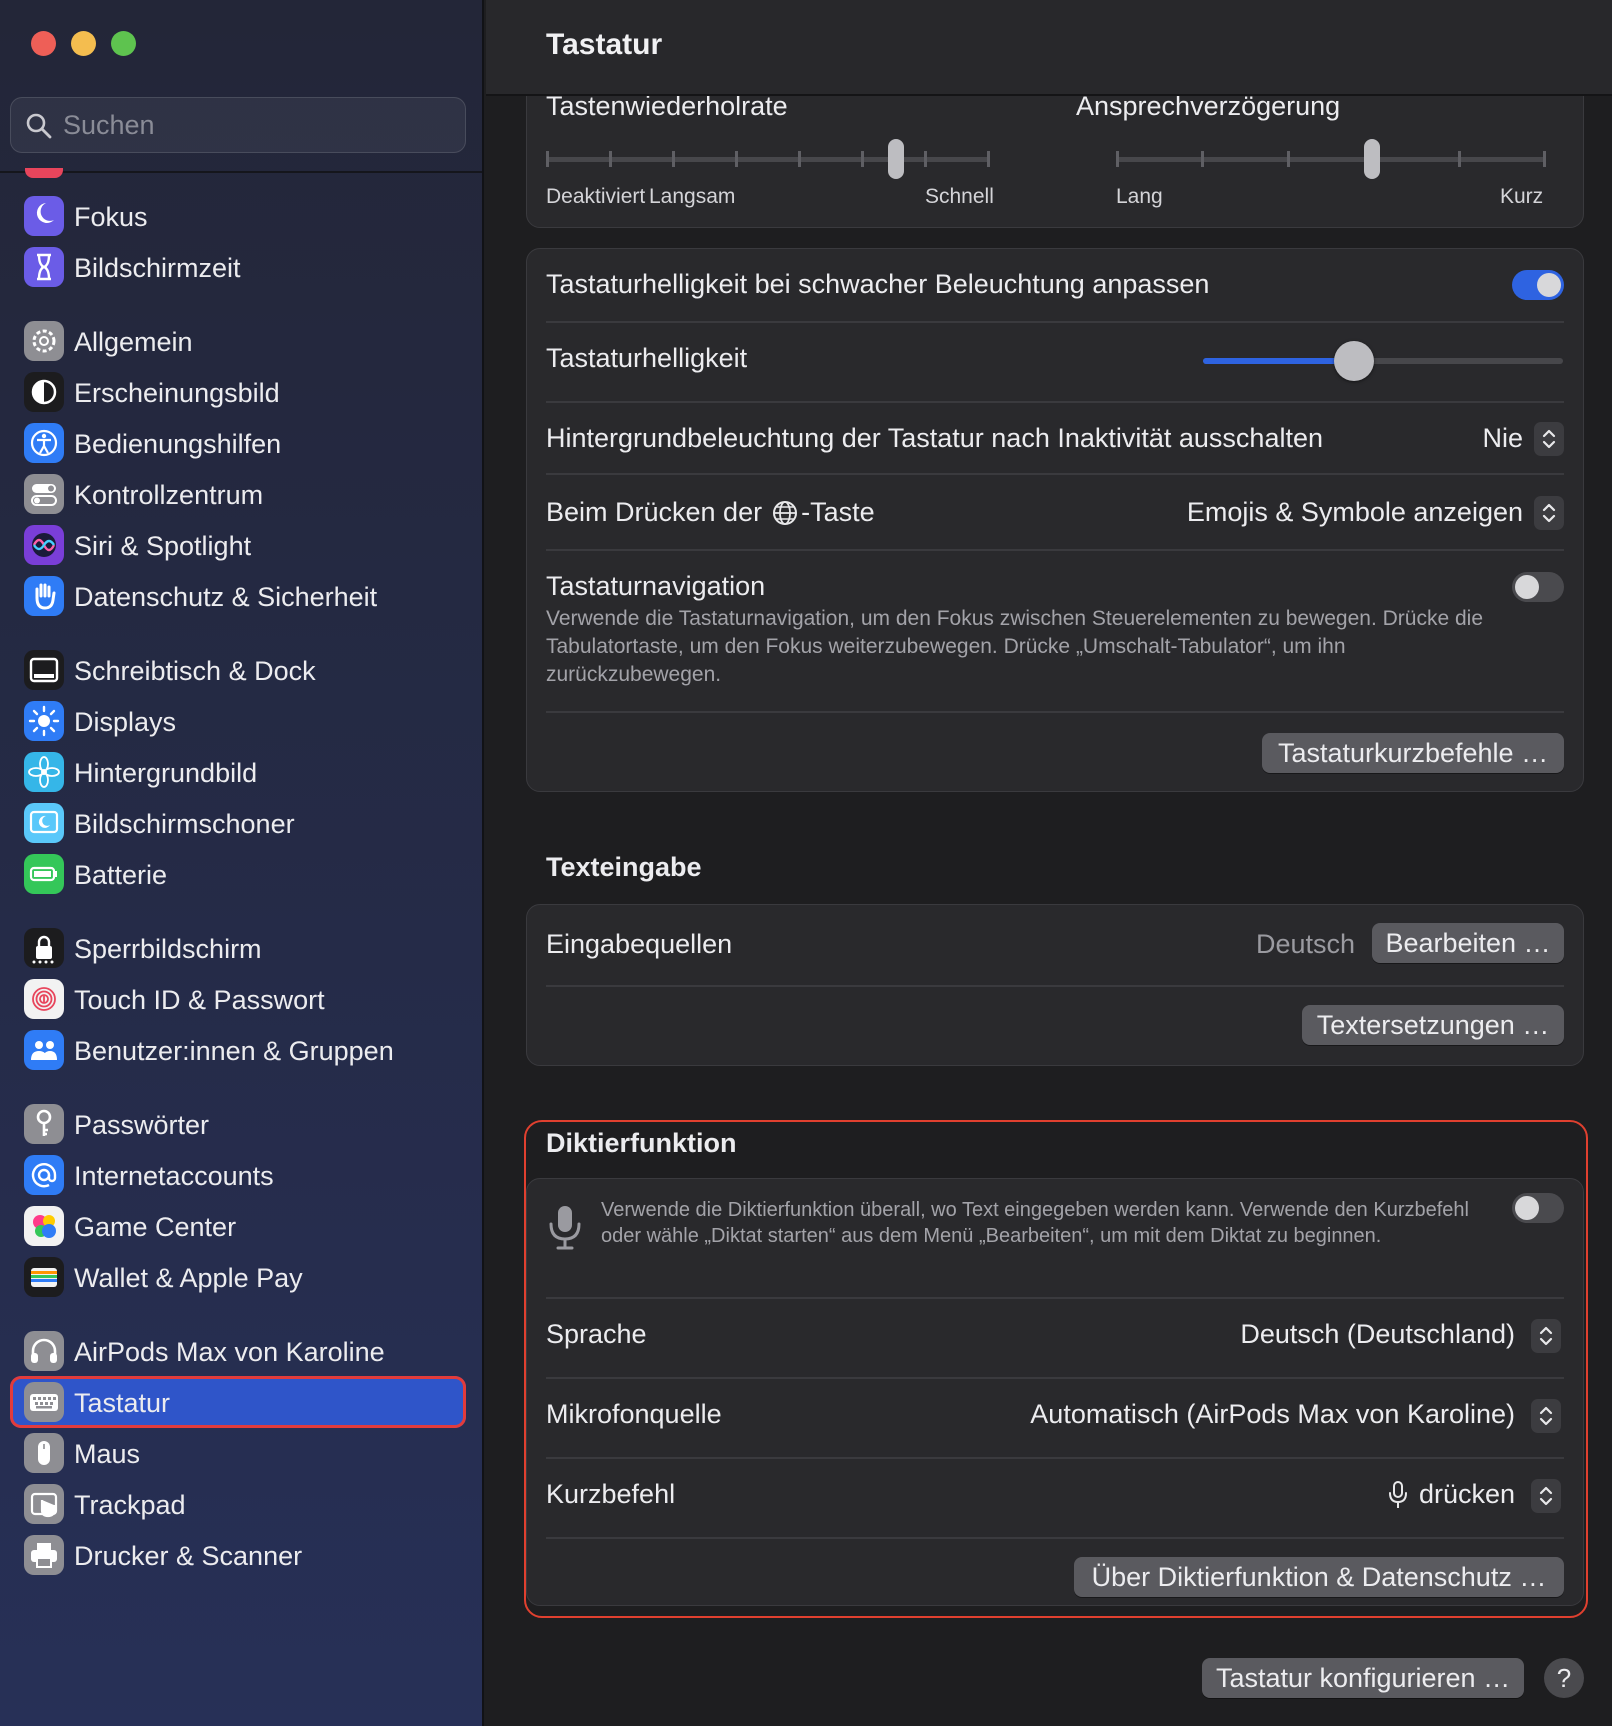  Describe the element at coordinates (238, 721) in the screenshot. I see `sidebar-item-displays: Displays` at that location.